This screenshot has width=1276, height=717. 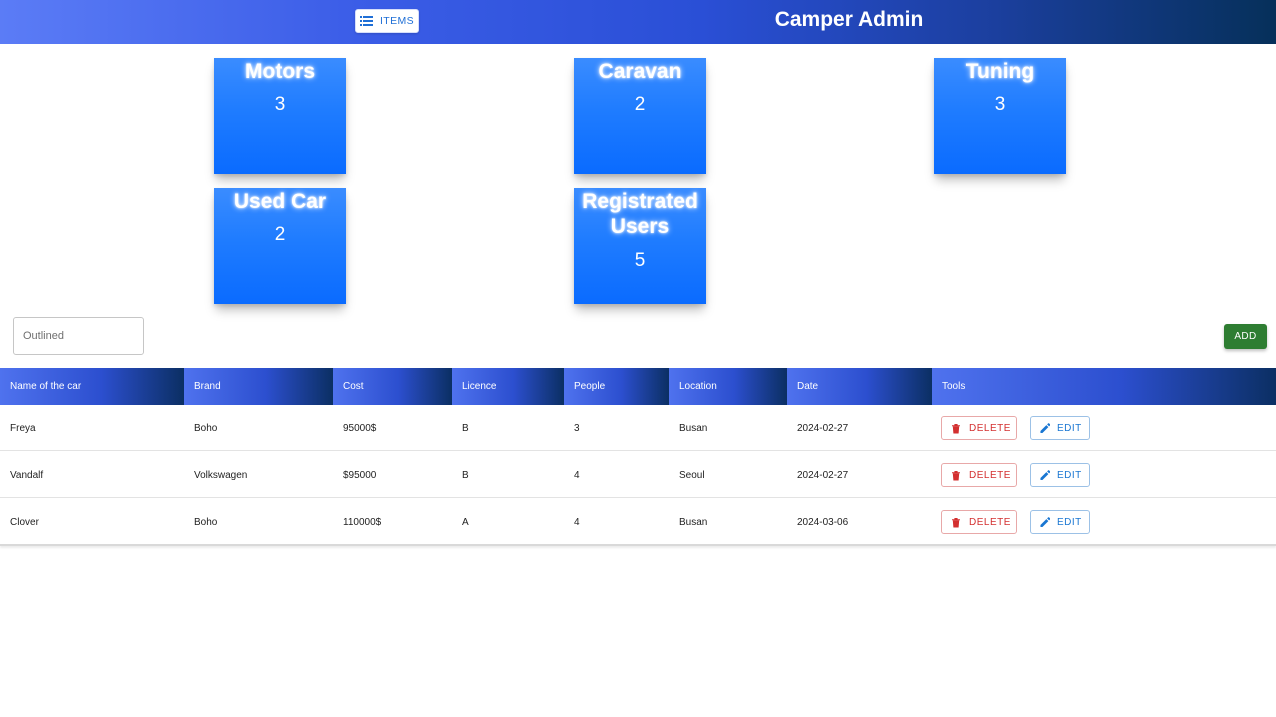 I want to click on cell-name: Vandalf, so click(x=27, y=475).